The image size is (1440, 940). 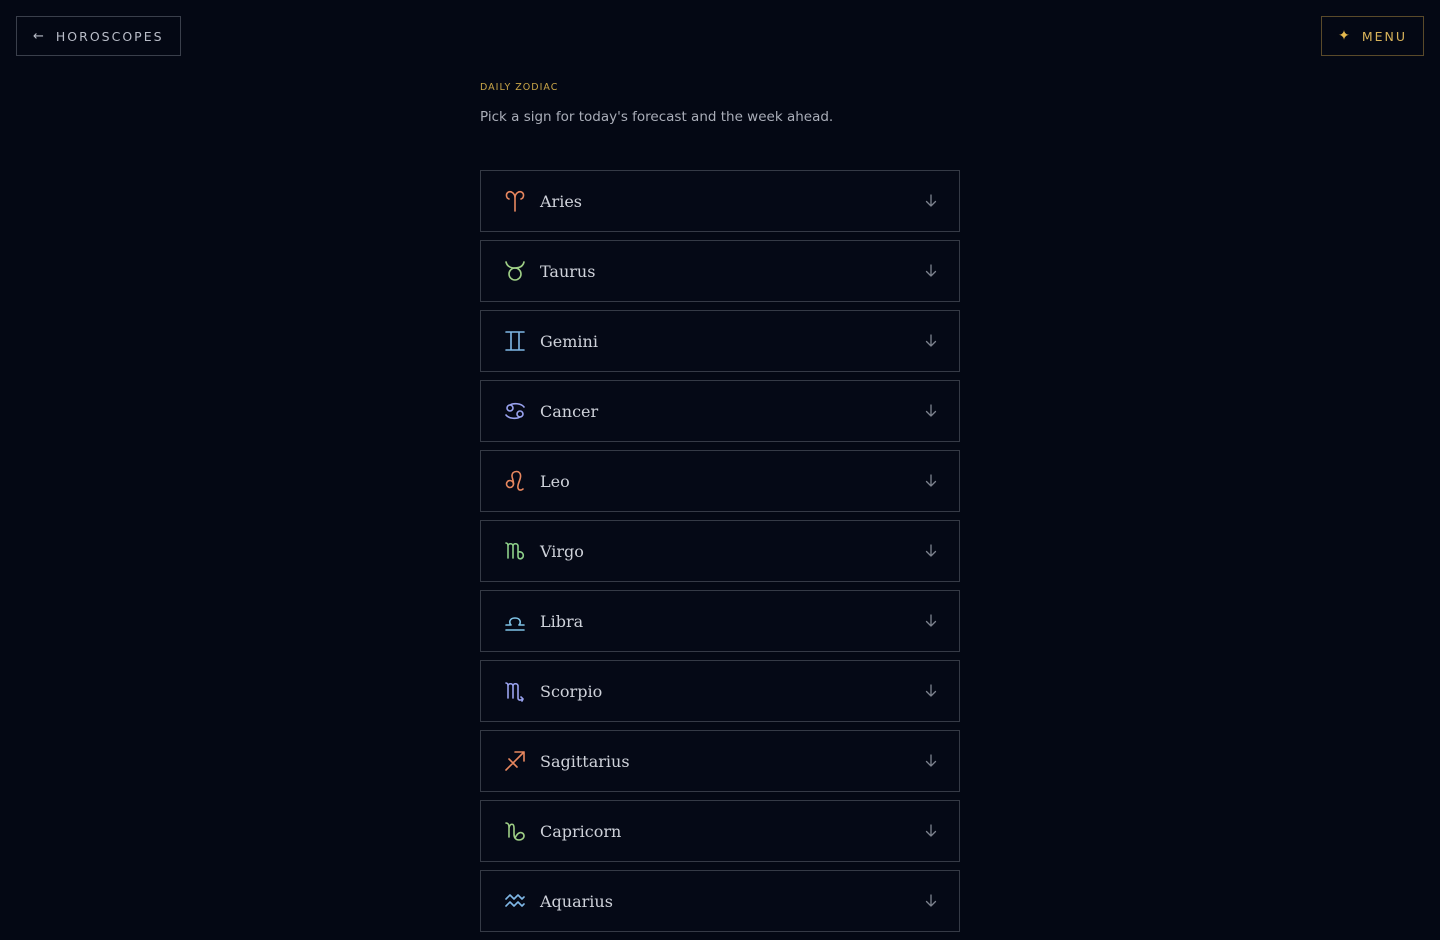 I want to click on sign-name: Scorpio, so click(x=571, y=691).